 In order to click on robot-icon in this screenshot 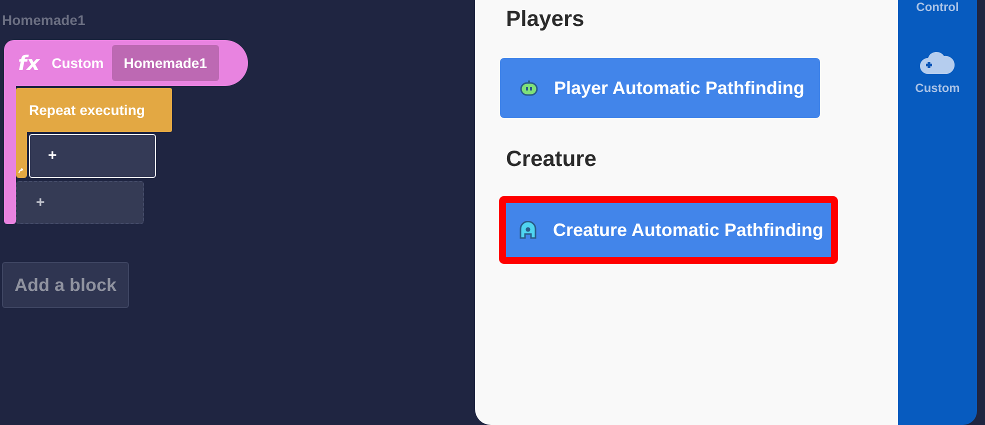, I will do `click(529, 88)`.